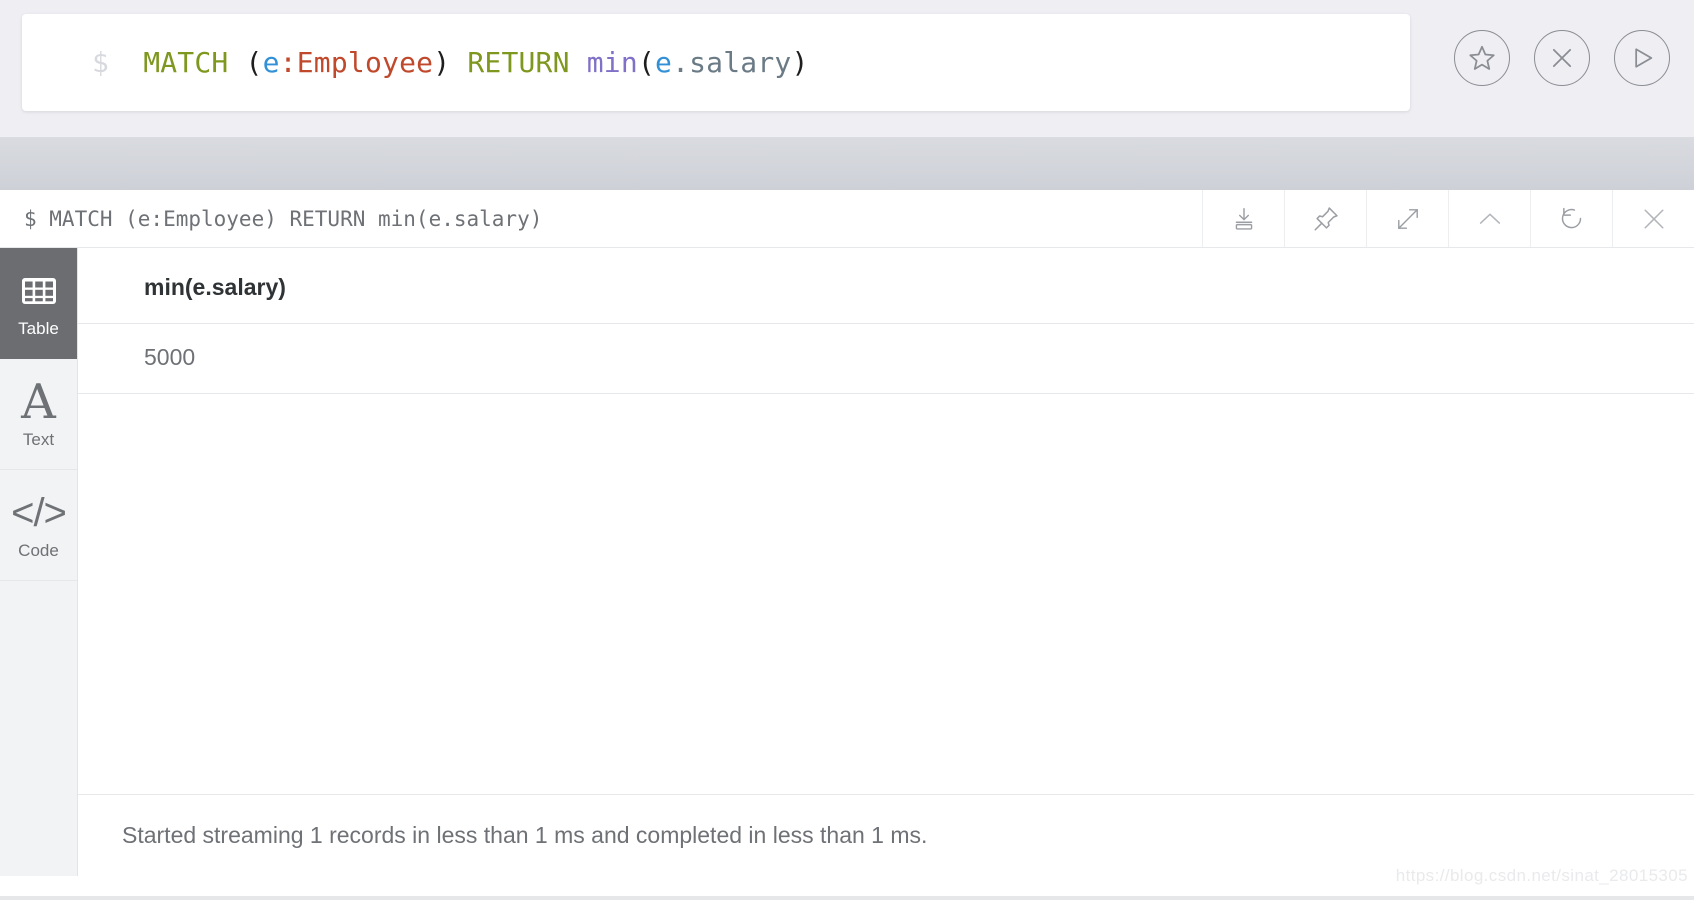  I want to click on table-head: min(e.salary), so click(886, 286).